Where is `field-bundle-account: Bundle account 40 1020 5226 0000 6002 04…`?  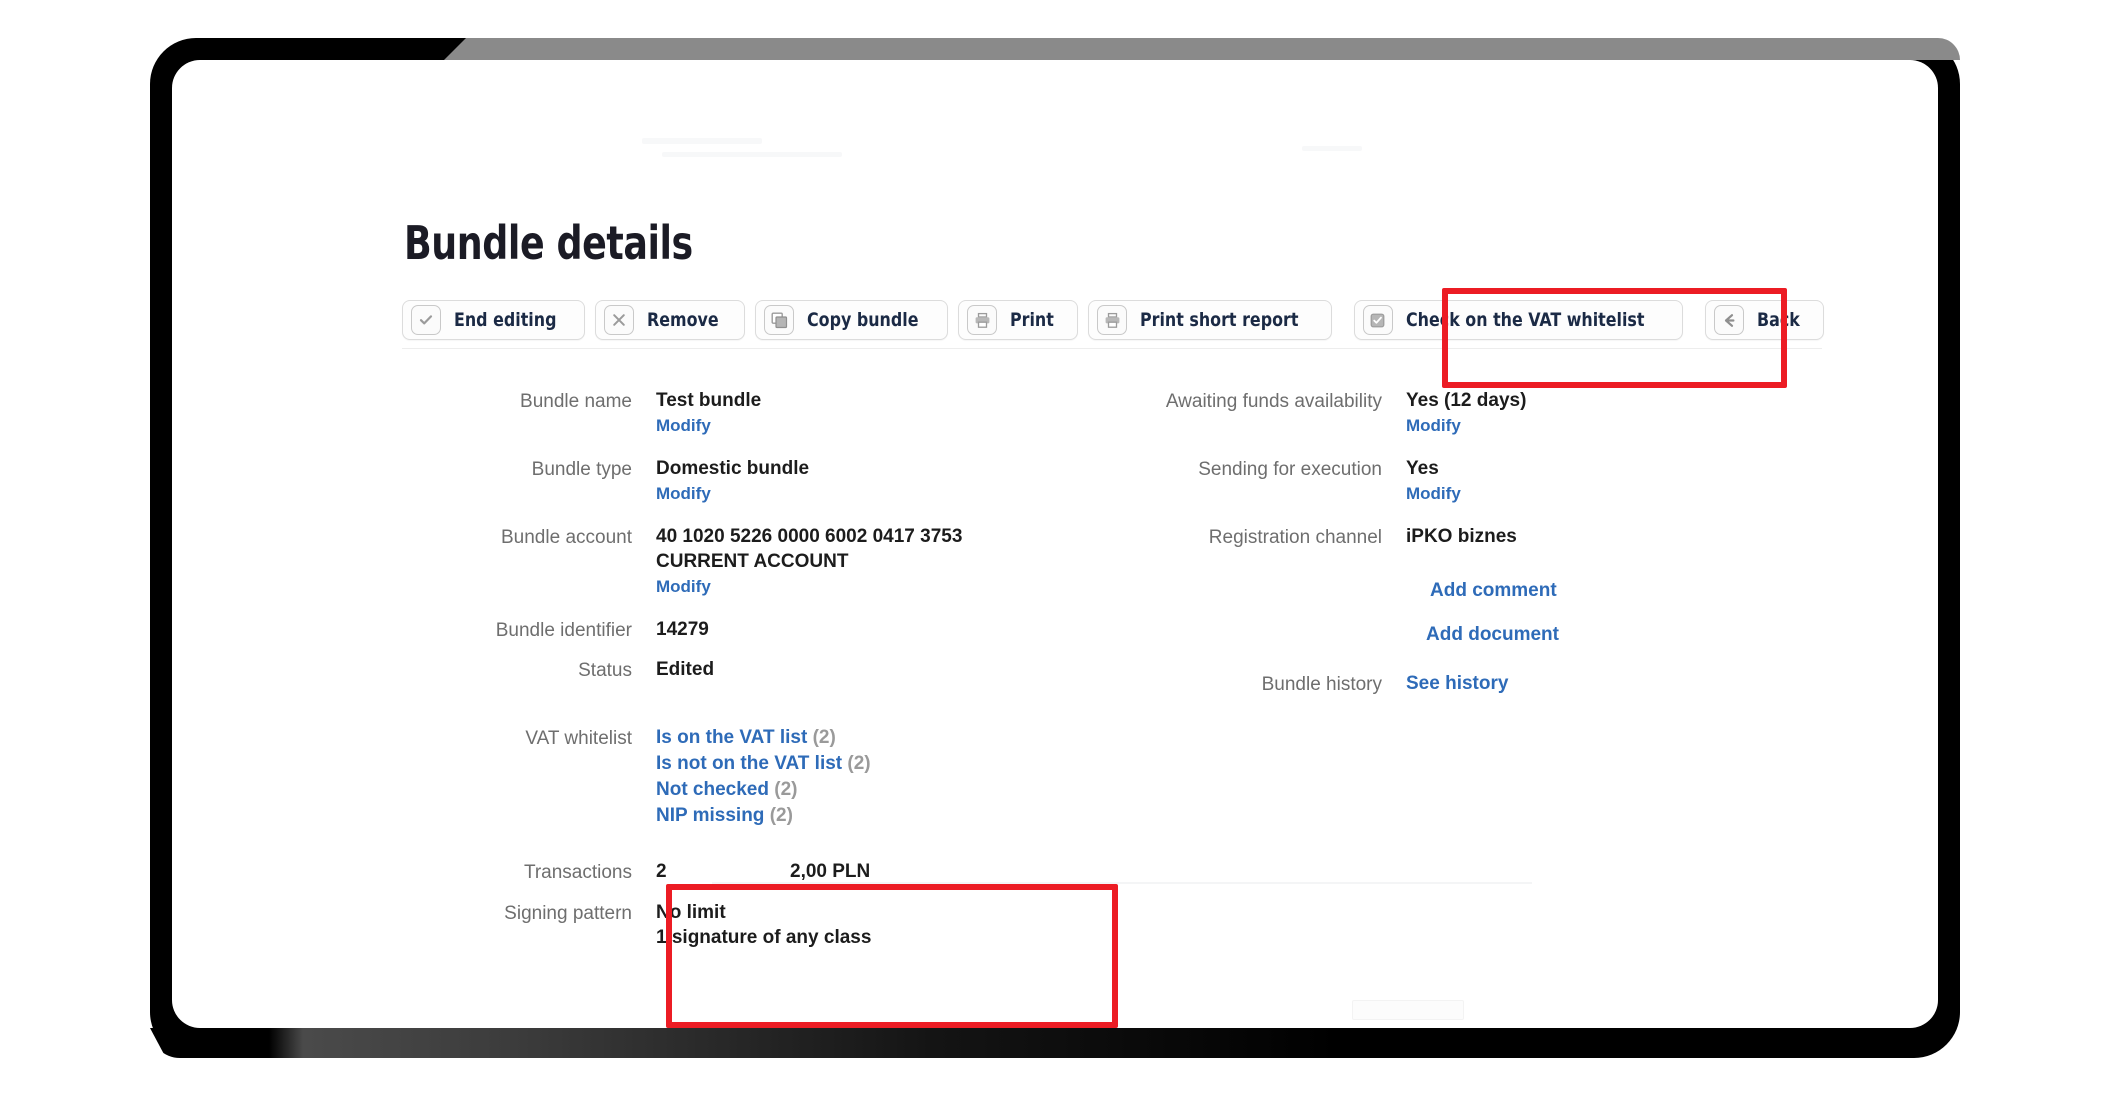
field-bundle-account: Bundle account 40 1020 5226 0000 6002 04… is located at coordinates (762, 561).